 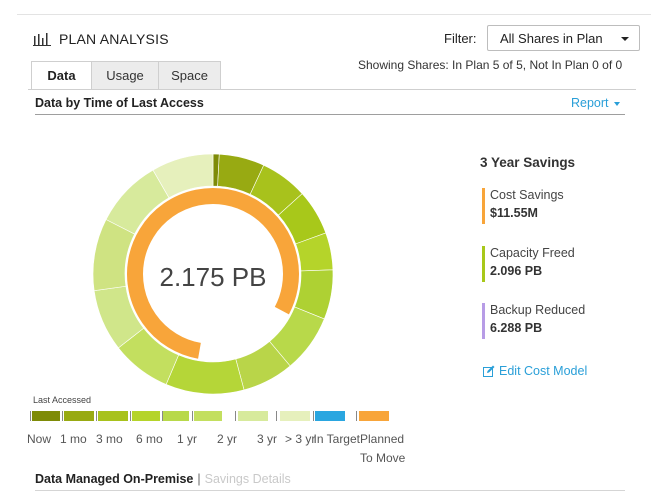 What do you see at coordinates (336, 439) in the screenshot?
I see `legend-label: In Target` at bounding box center [336, 439].